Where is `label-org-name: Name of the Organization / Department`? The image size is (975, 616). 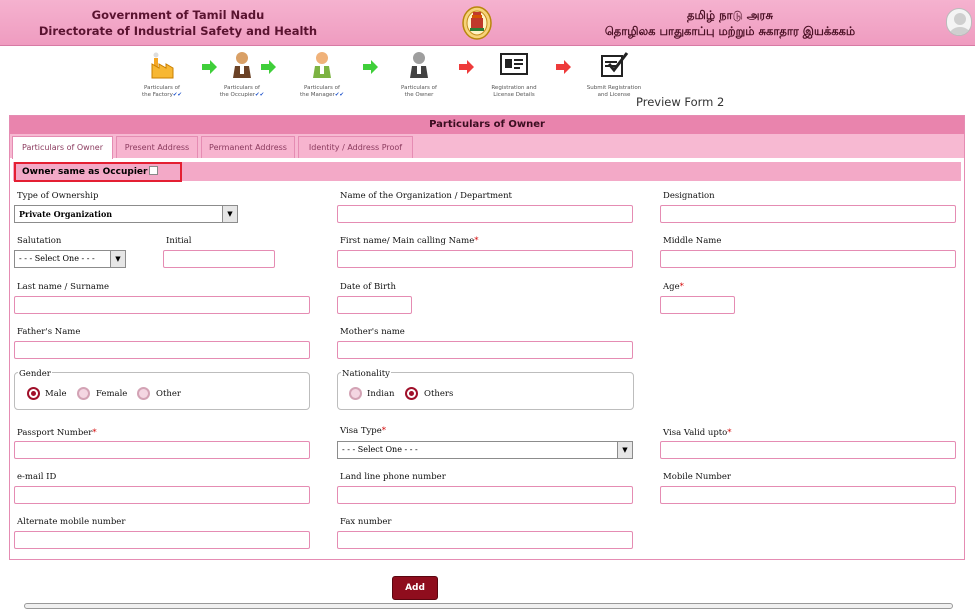
label-org-name: Name of the Organization / Department is located at coordinates (426, 196).